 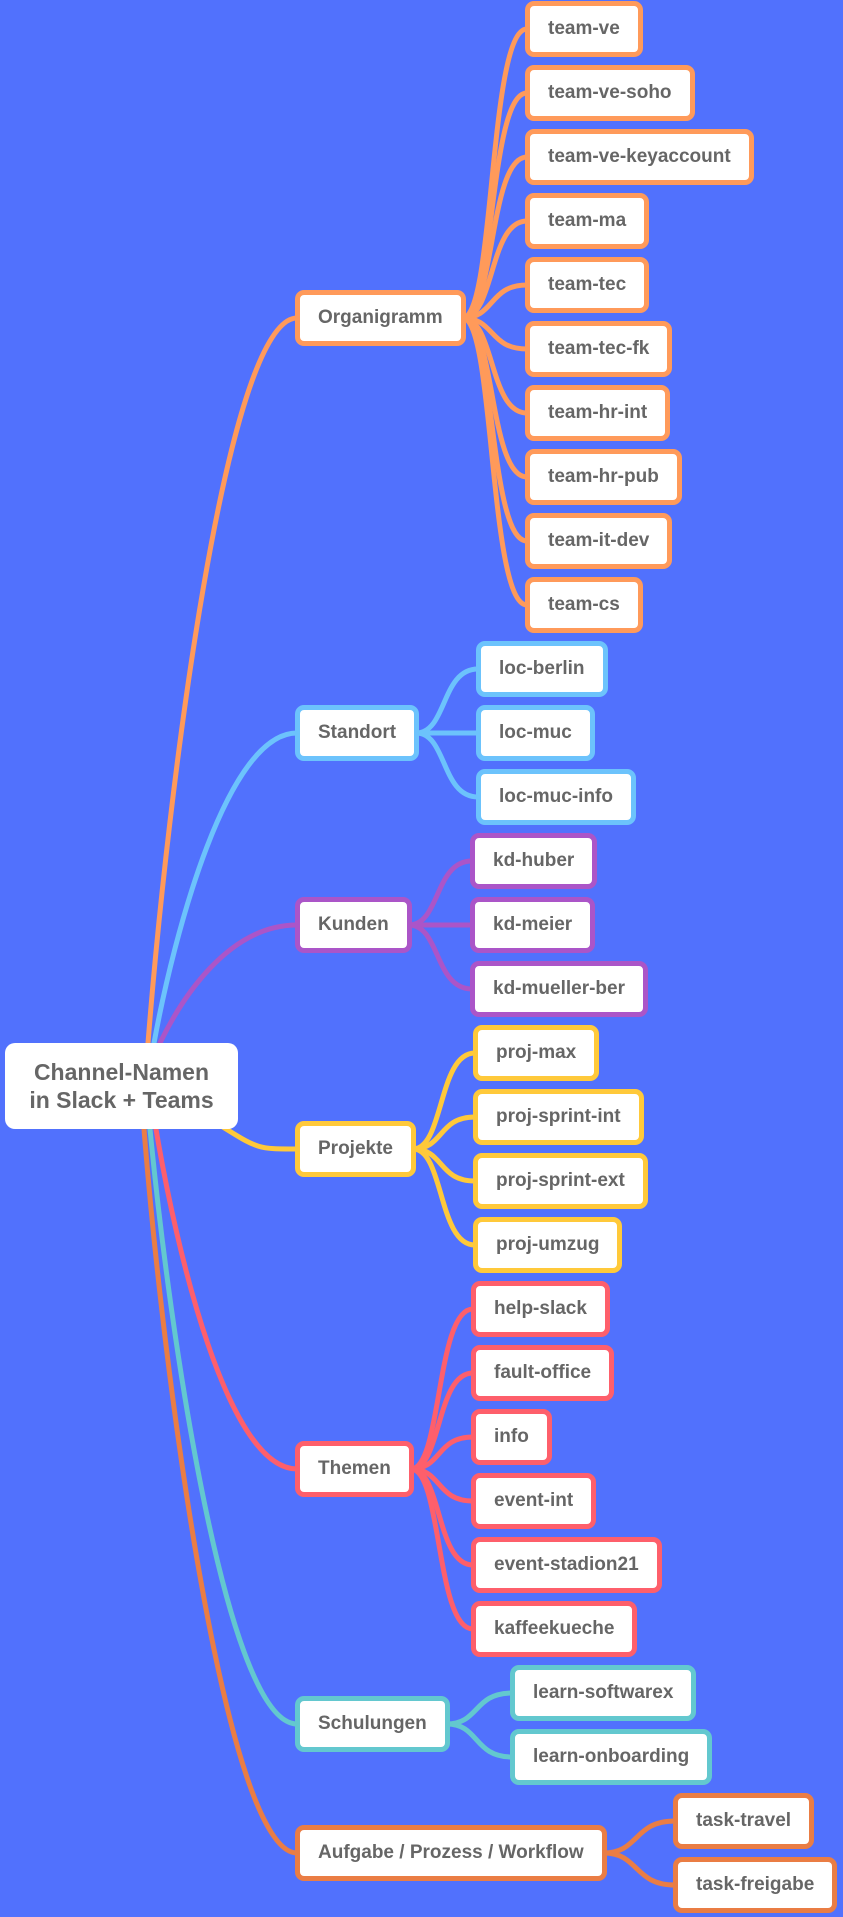 I want to click on channel-node-learn-onboarding-label: learn-onboarding, so click(x=611, y=1756).